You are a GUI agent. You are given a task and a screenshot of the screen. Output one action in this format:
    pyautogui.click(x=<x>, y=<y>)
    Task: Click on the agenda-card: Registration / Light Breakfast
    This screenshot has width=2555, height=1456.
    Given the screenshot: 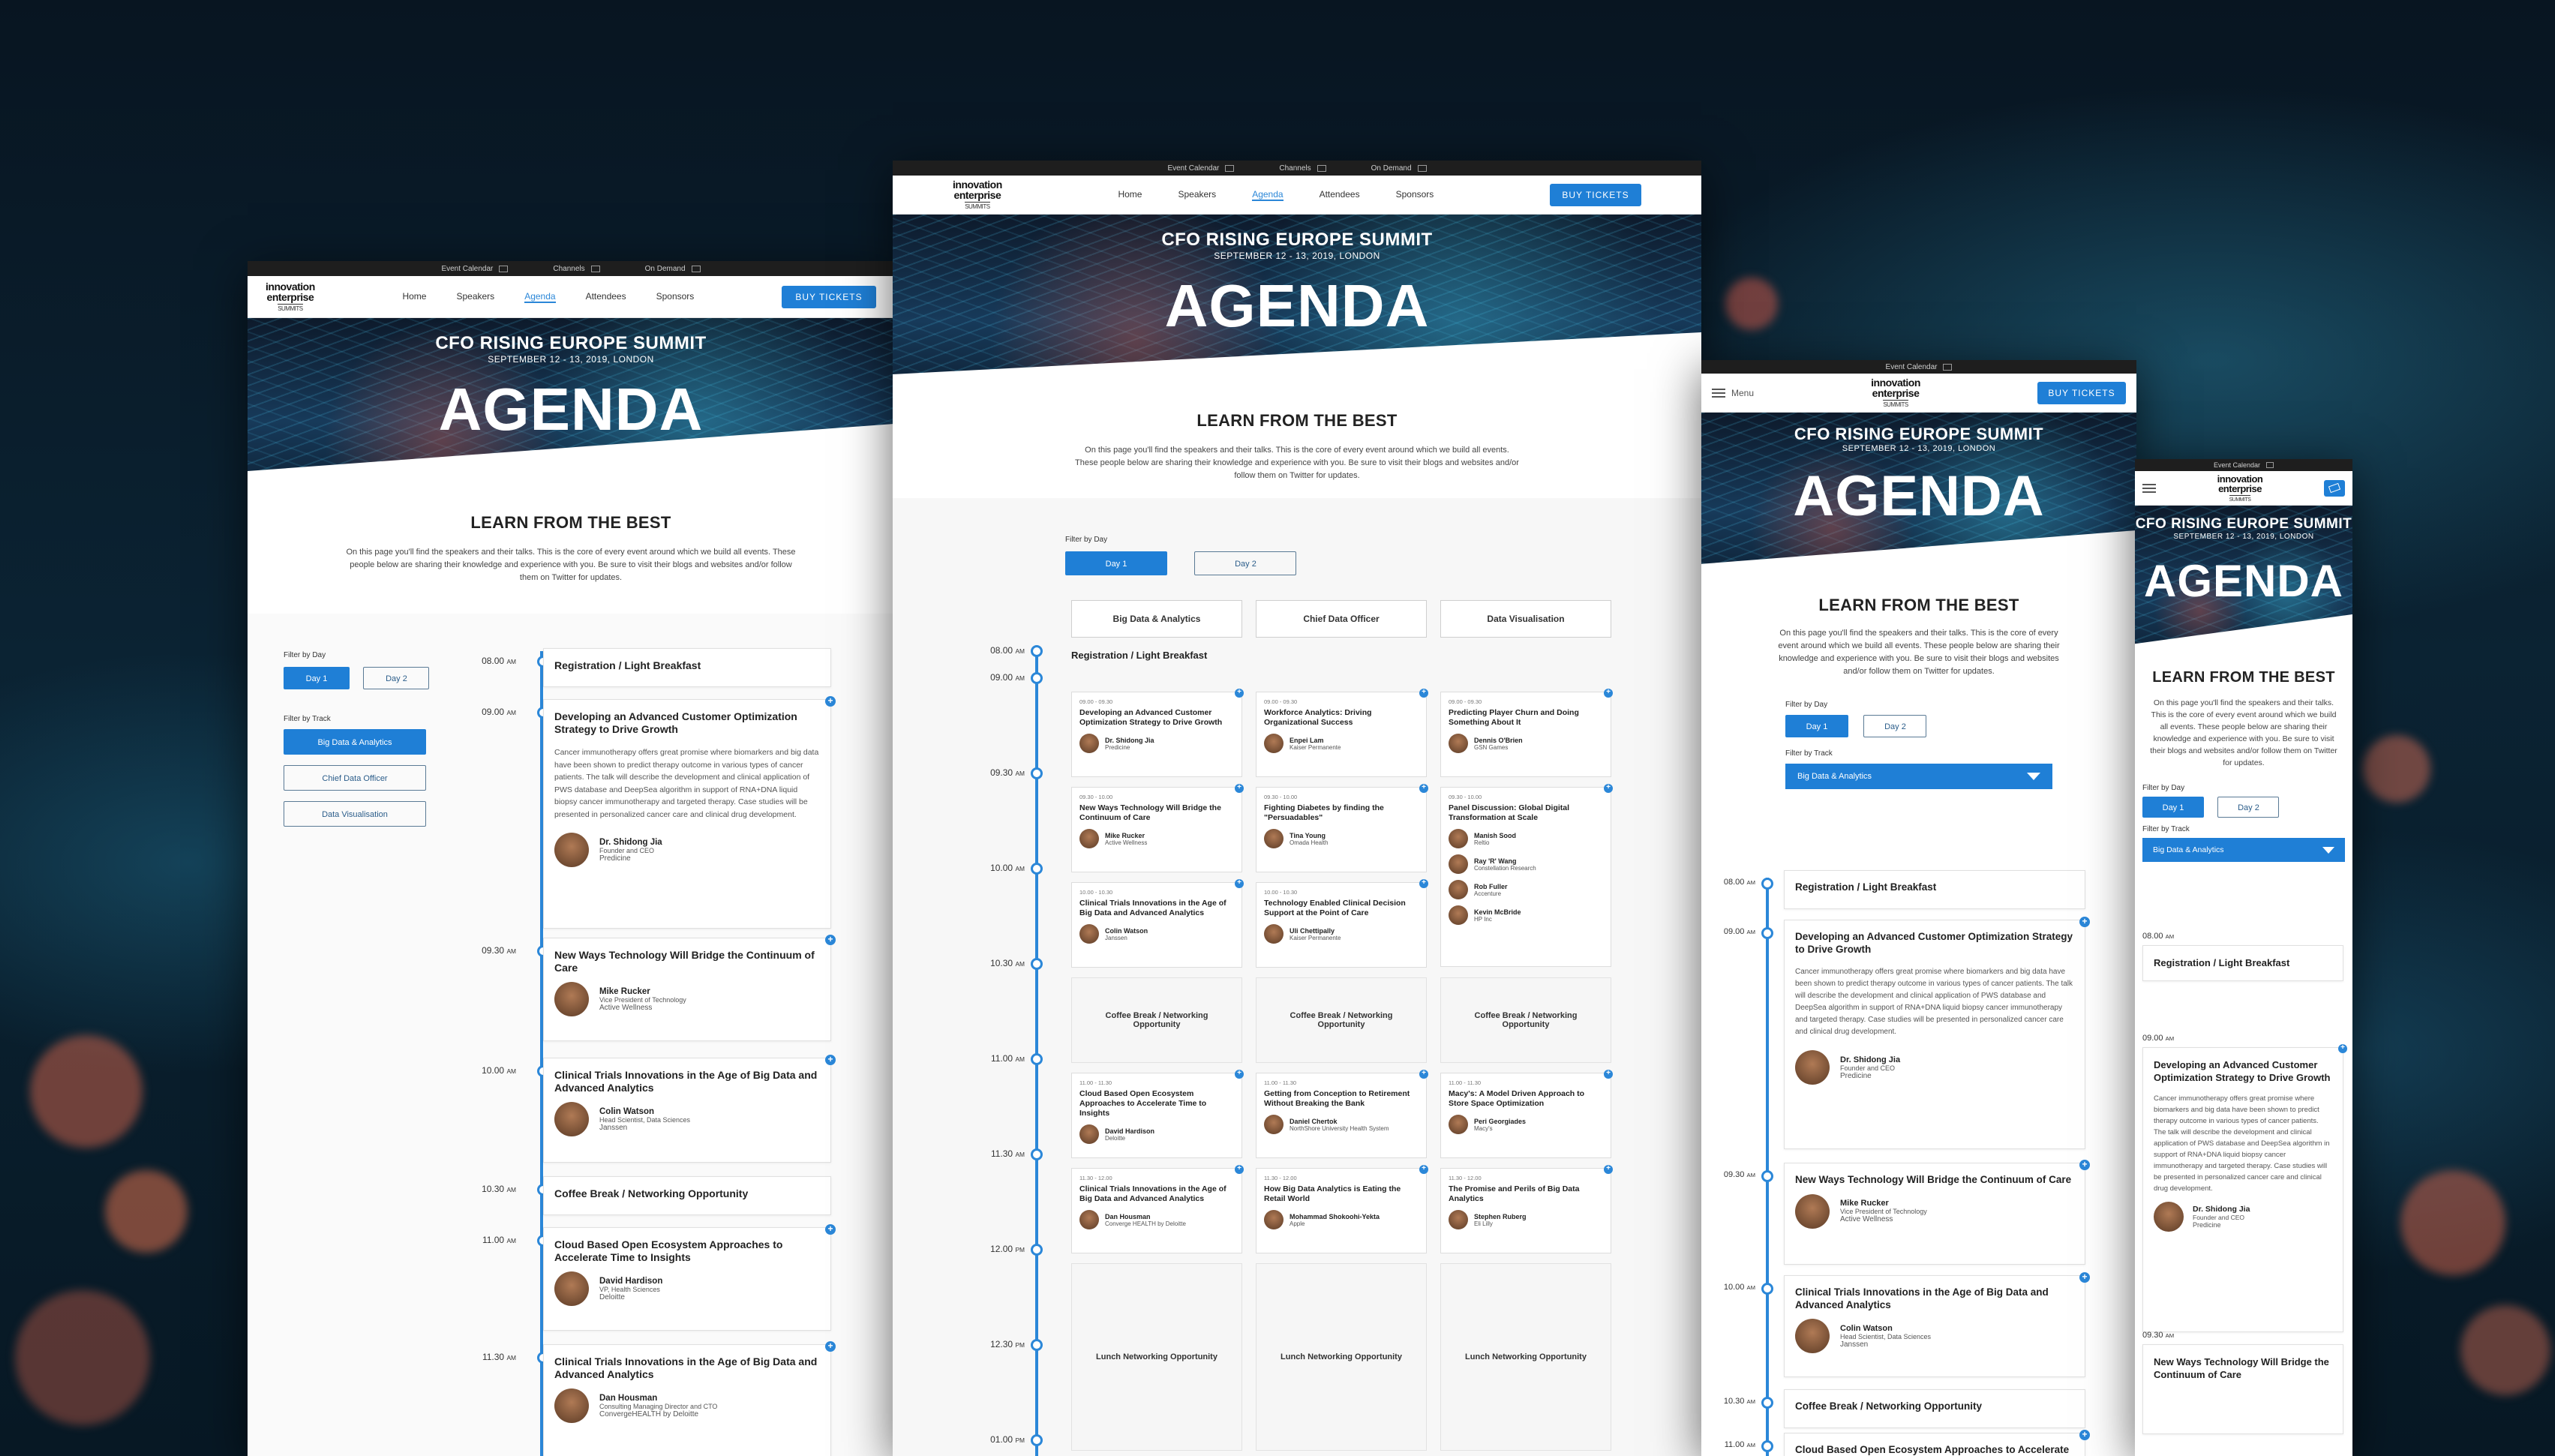 What is the action you would take?
    pyautogui.click(x=687, y=667)
    